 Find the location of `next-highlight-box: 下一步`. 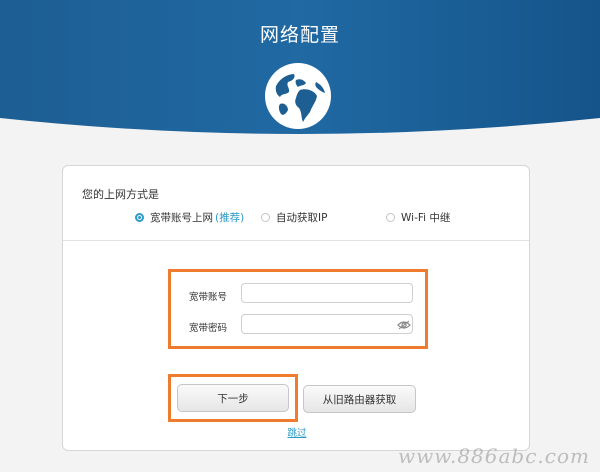

next-highlight-box: 下一步 is located at coordinates (233, 398).